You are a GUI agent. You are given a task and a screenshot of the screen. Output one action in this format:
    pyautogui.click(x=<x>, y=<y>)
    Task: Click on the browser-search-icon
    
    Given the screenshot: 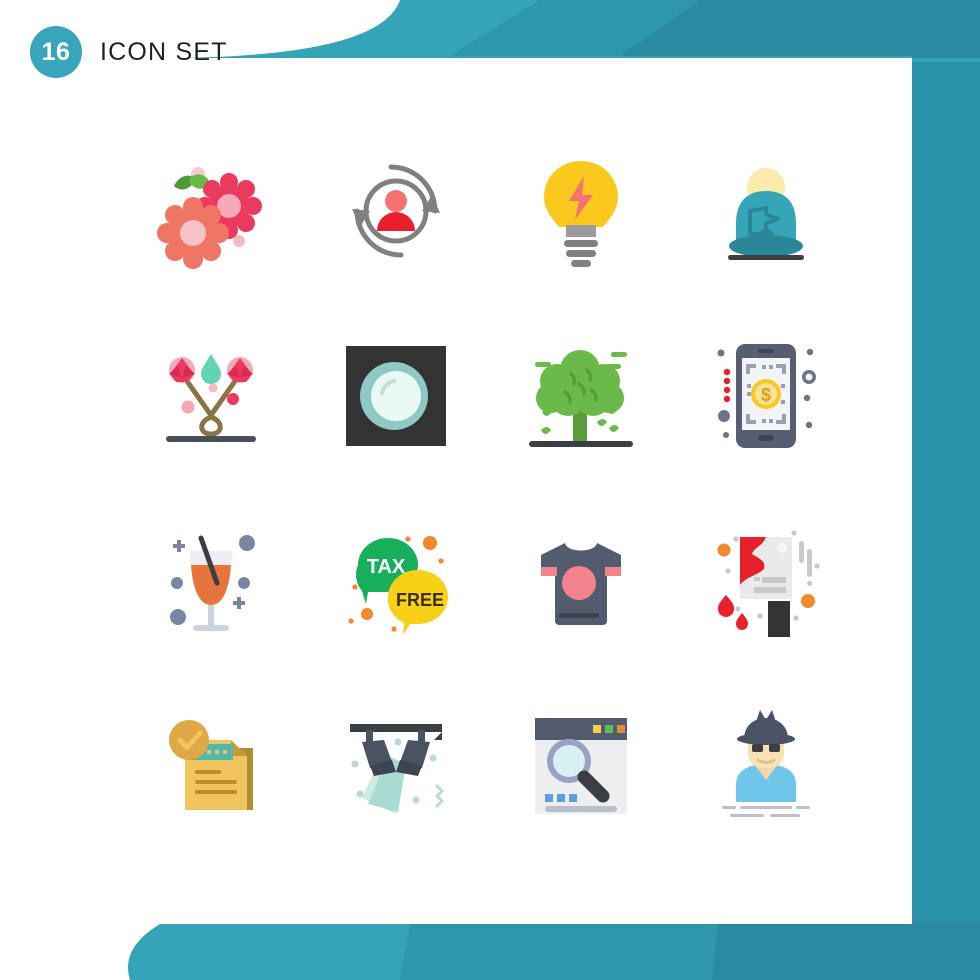 What is the action you would take?
    pyautogui.click(x=580, y=765)
    